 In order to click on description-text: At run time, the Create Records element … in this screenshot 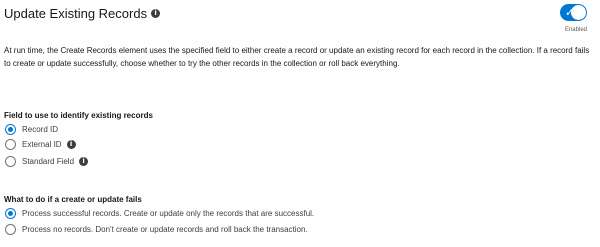, I will do `click(297, 57)`.